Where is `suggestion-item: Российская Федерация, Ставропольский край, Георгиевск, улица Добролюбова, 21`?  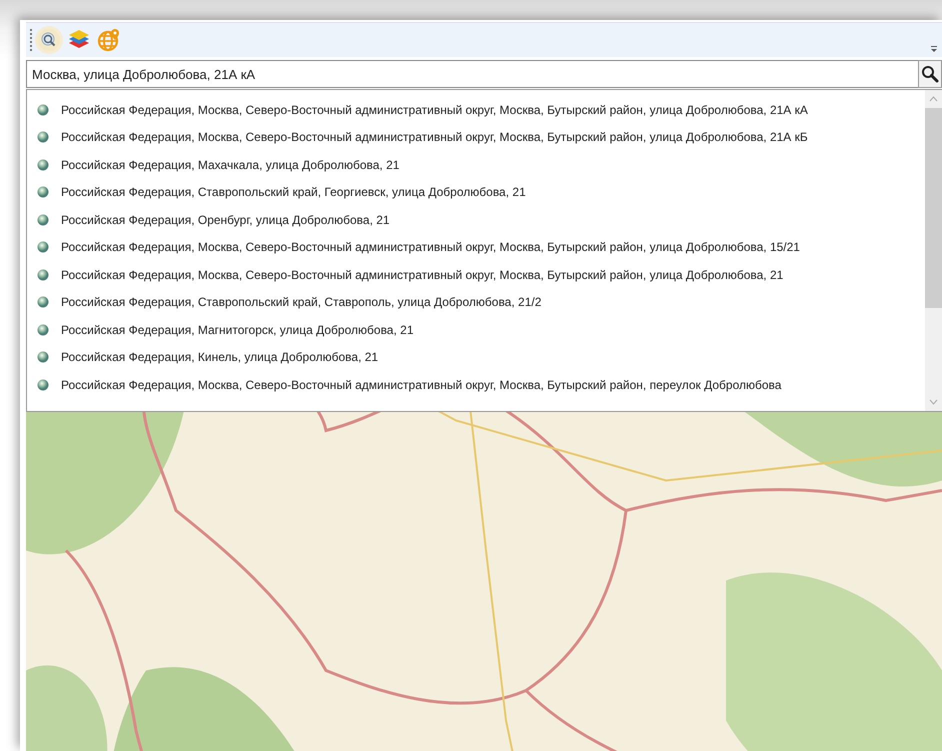 suggestion-item: Российская Федерация, Ставропольский край, Георгиевск, улица Добролюбова, 21 is located at coordinates (293, 192).